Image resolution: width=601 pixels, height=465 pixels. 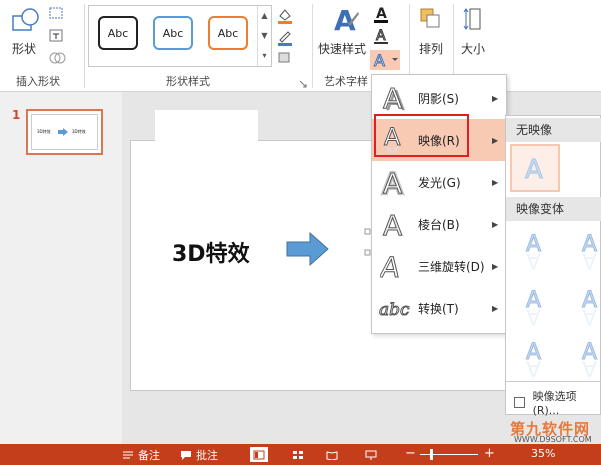 I want to click on site-watermark: 第九软件网 WWW.D9SOFT.COM, so click(x=555, y=432).